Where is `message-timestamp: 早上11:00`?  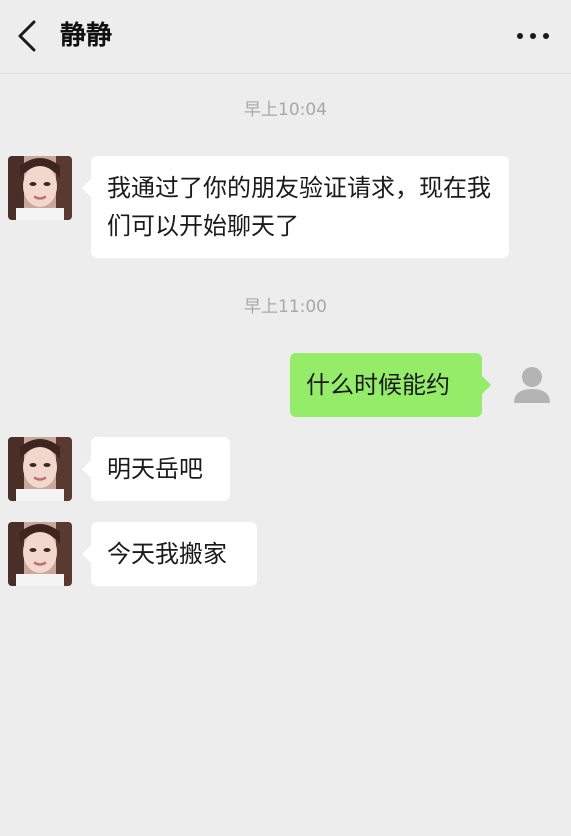
message-timestamp: 早上11:00 is located at coordinates (285, 307).